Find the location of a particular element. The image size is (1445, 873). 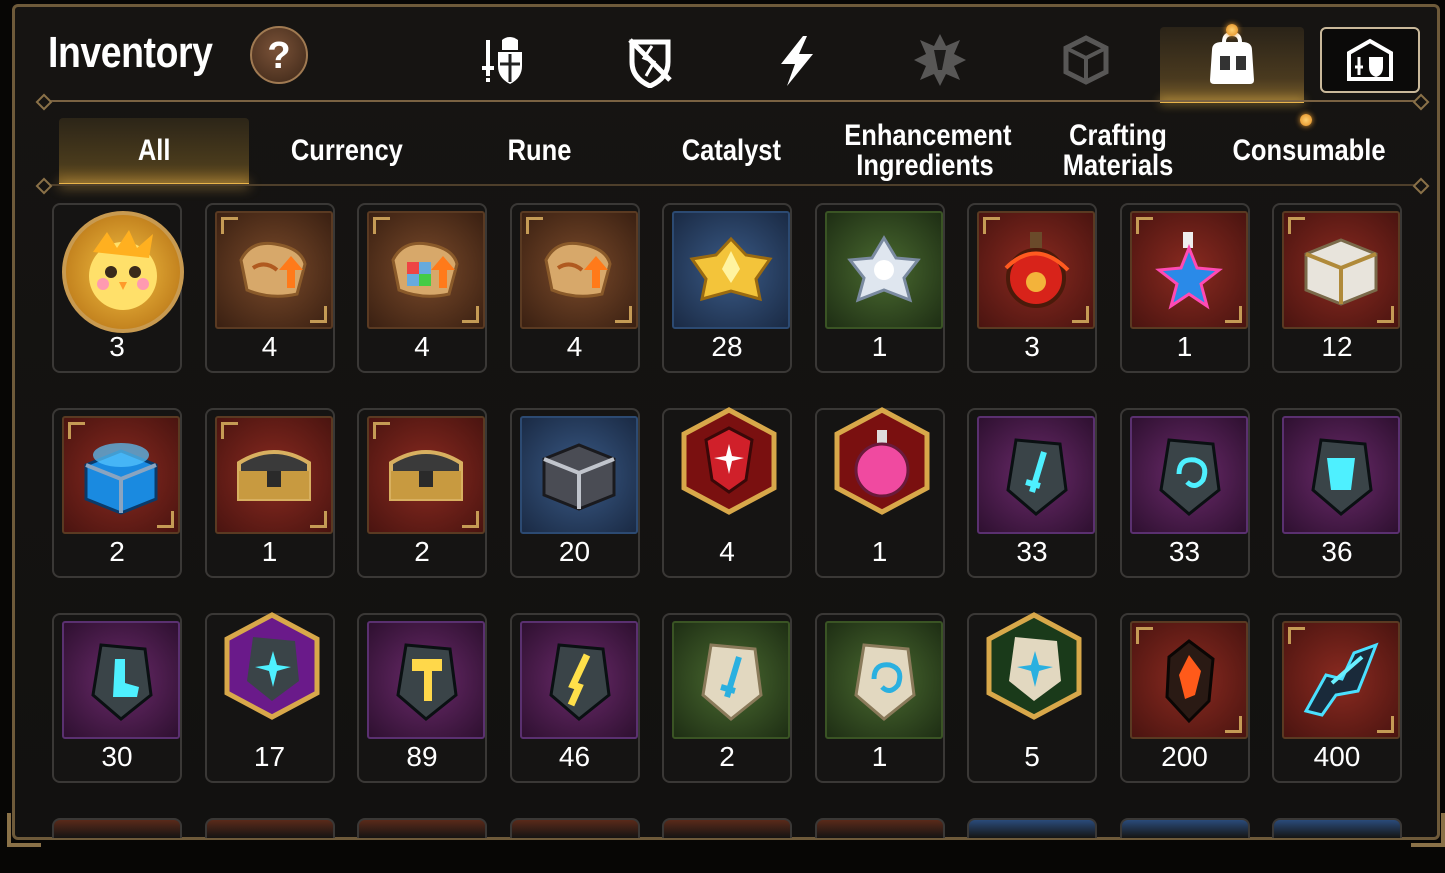

spiral-stone-icon is located at coordinates (883, 680).